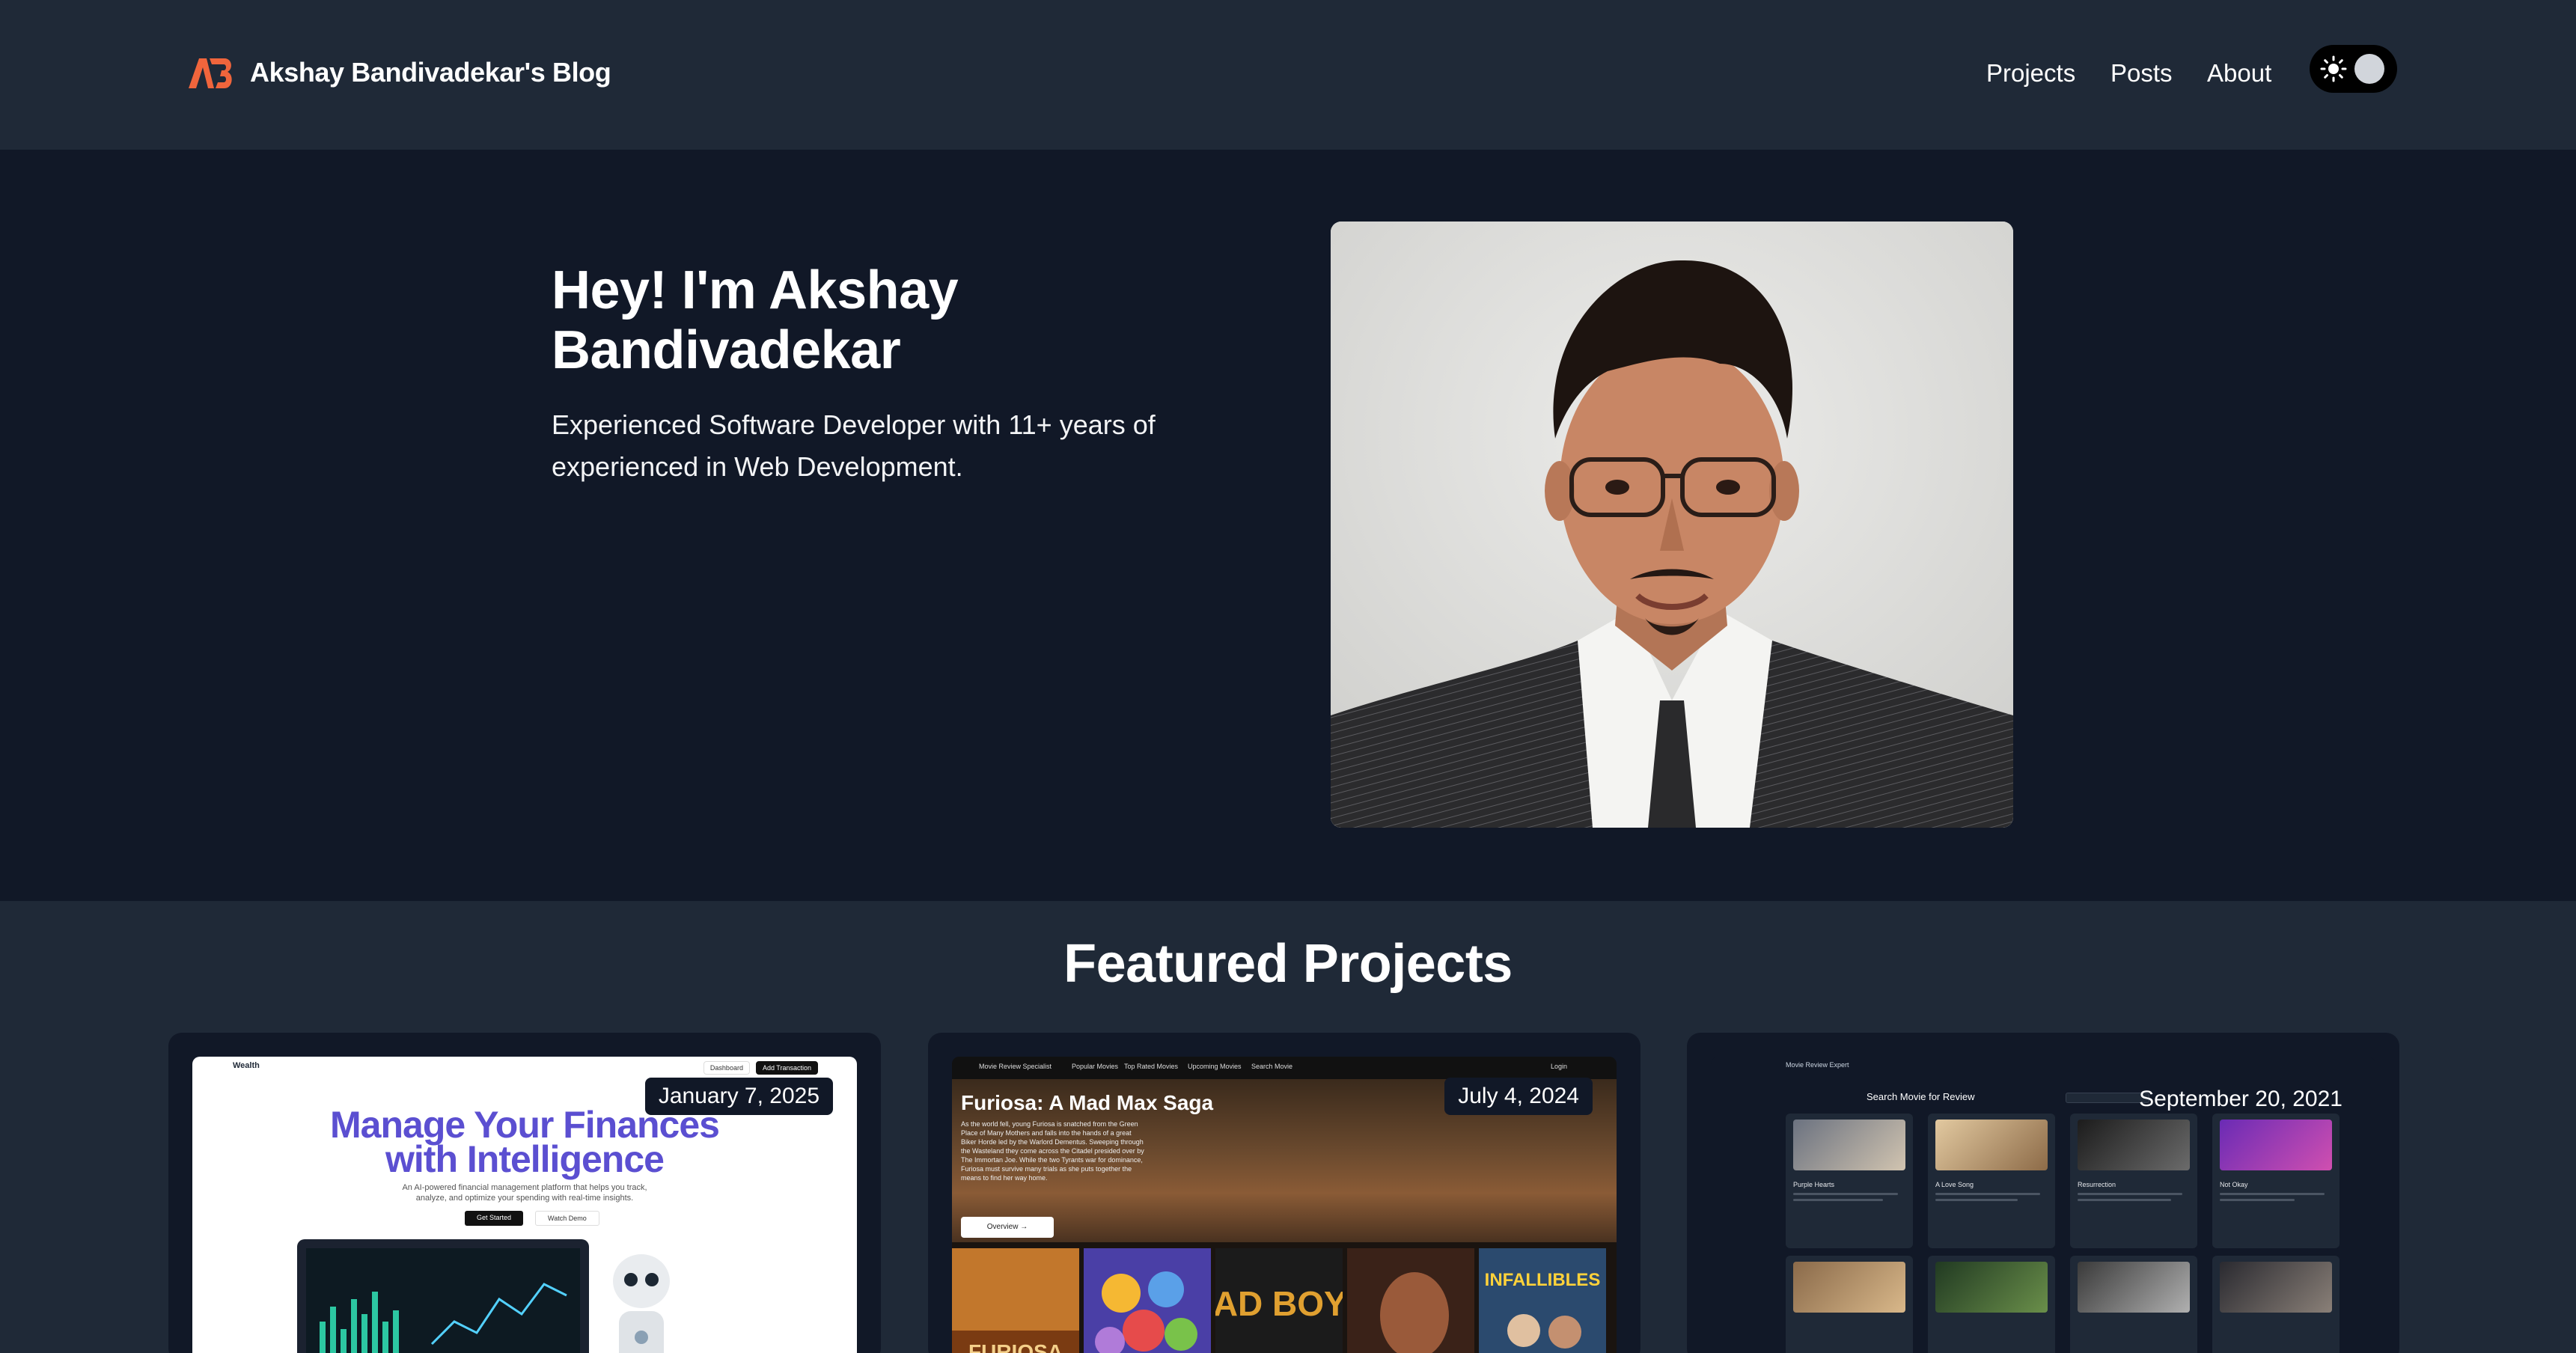 This screenshot has height=1353, width=2576. Describe the element at coordinates (2030, 73) in the screenshot. I see `nav-projects-link: Projects` at that location.